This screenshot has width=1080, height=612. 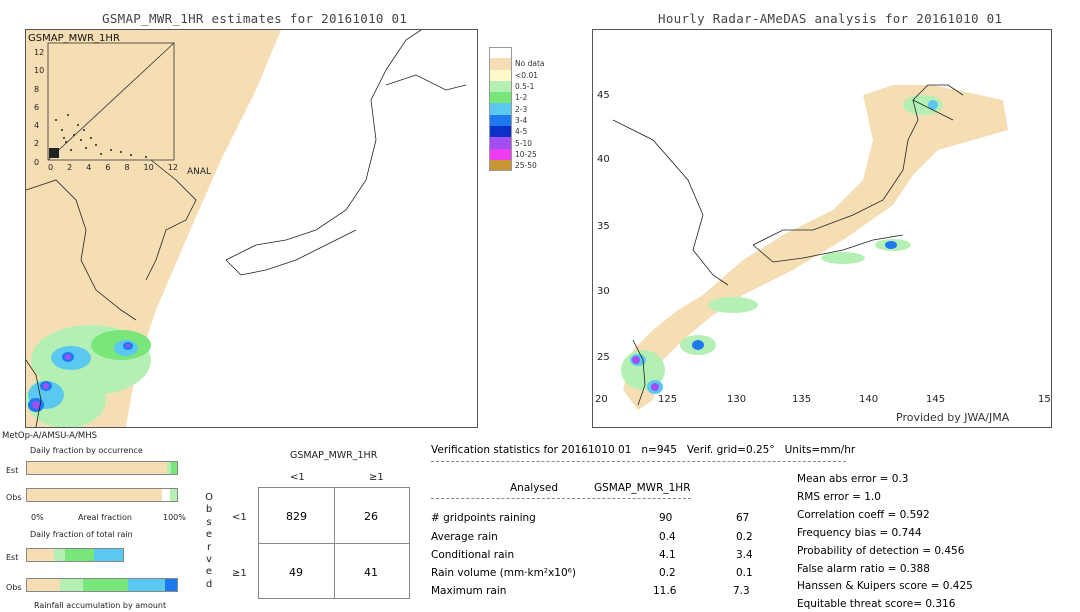 What do you see at coordinates (37, 89) in the screenshot?
I see `inset-ytick: 8` at bounding box center [37, 89].